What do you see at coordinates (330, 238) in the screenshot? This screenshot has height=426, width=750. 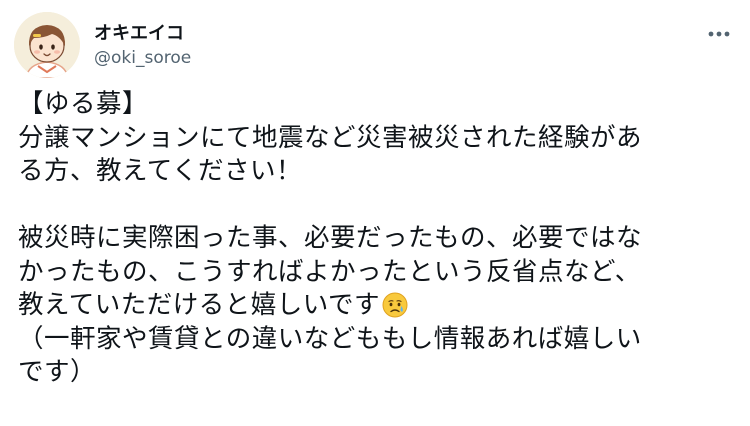 I see `tweet-text-line: 被災時に実際困った事、必要だったもの、必要ではな` at bounding box center [330, 238].